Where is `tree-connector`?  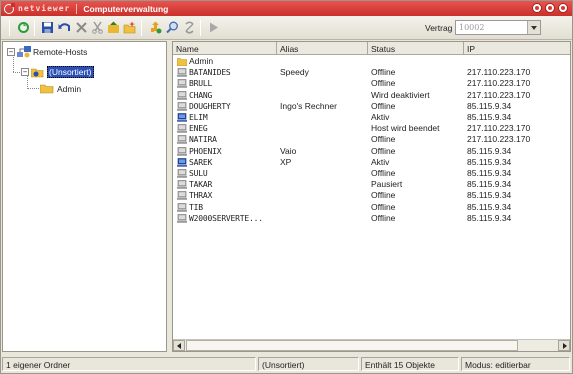
tree-connector is located at coordinates (16, 72).